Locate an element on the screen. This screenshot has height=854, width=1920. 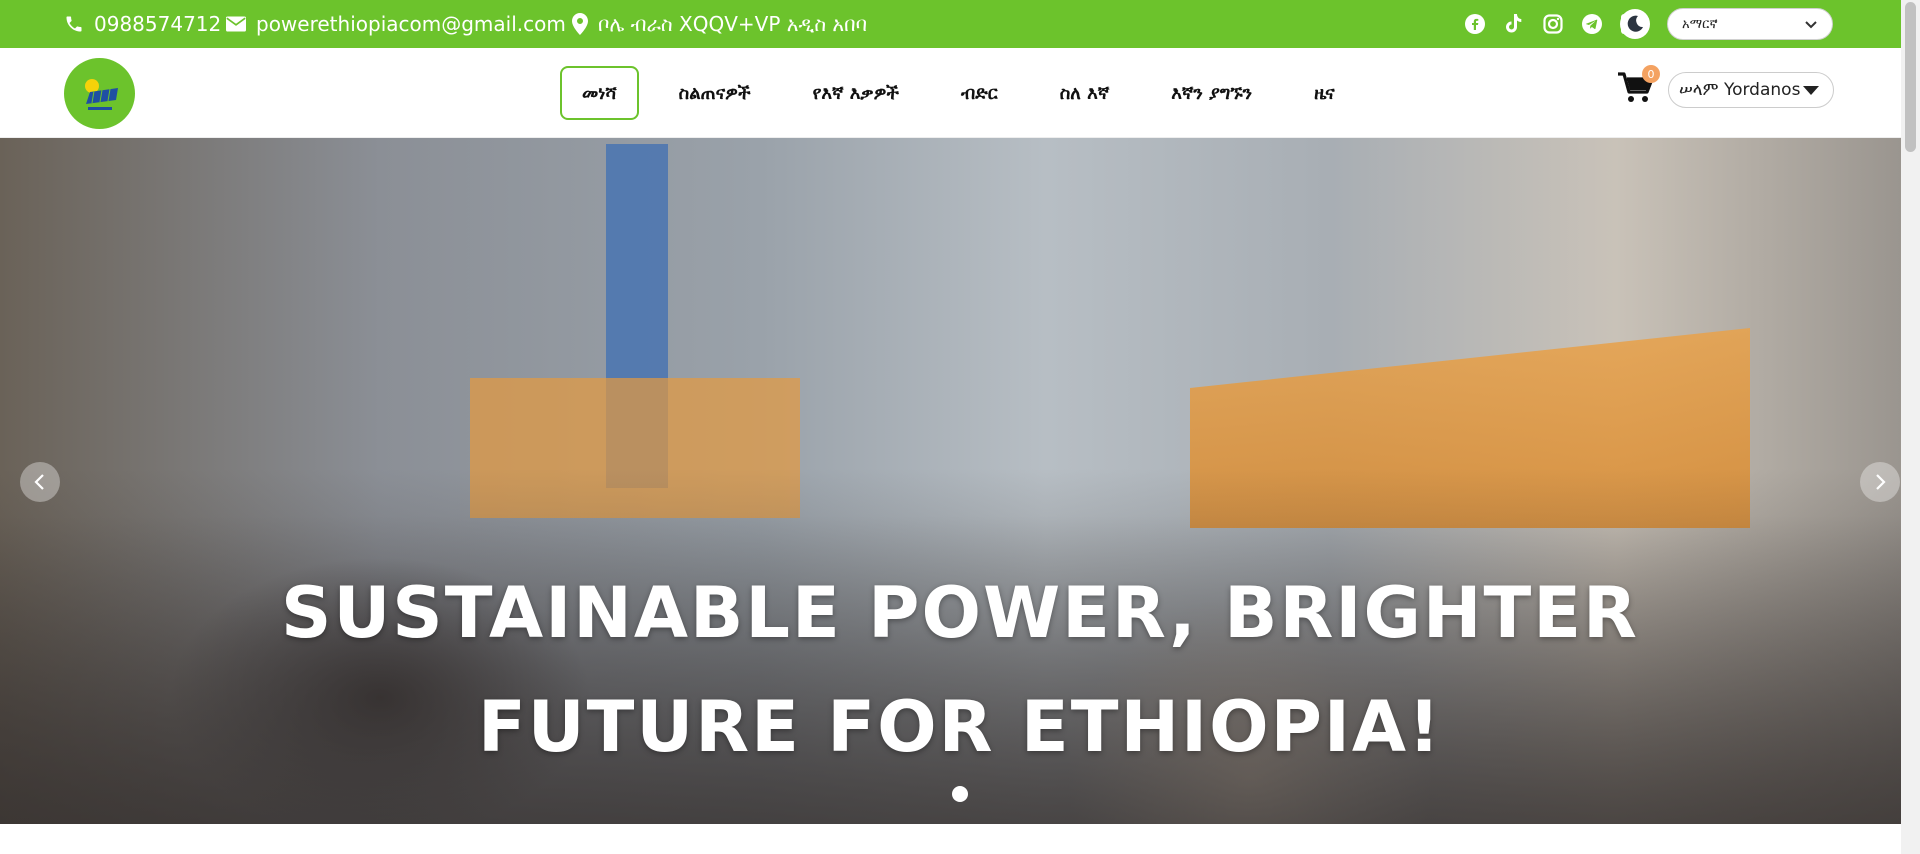
dark-mode-toggle is located at coordinates (1635, 24).